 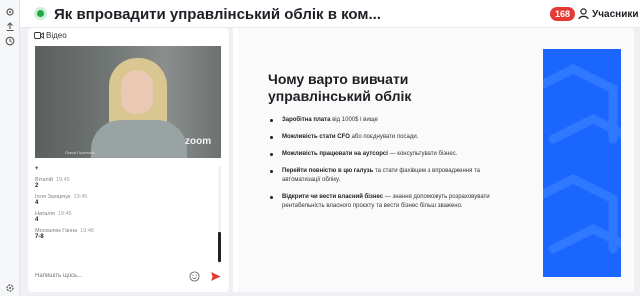 What do you see at coordinates (335, 154) in the screenshot?
I see `bullet-bold-text: Можливість працювати на аутсорсі` at bounding box center [335, 154].